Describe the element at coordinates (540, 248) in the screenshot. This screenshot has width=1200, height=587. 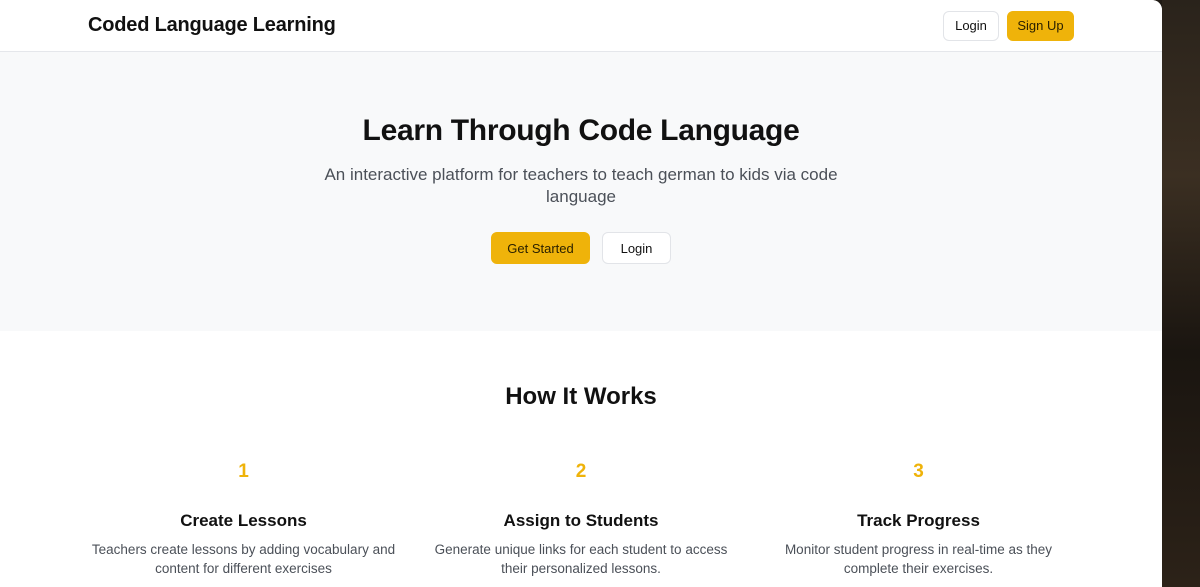
I see `get-started-button: Get Started` at that location.